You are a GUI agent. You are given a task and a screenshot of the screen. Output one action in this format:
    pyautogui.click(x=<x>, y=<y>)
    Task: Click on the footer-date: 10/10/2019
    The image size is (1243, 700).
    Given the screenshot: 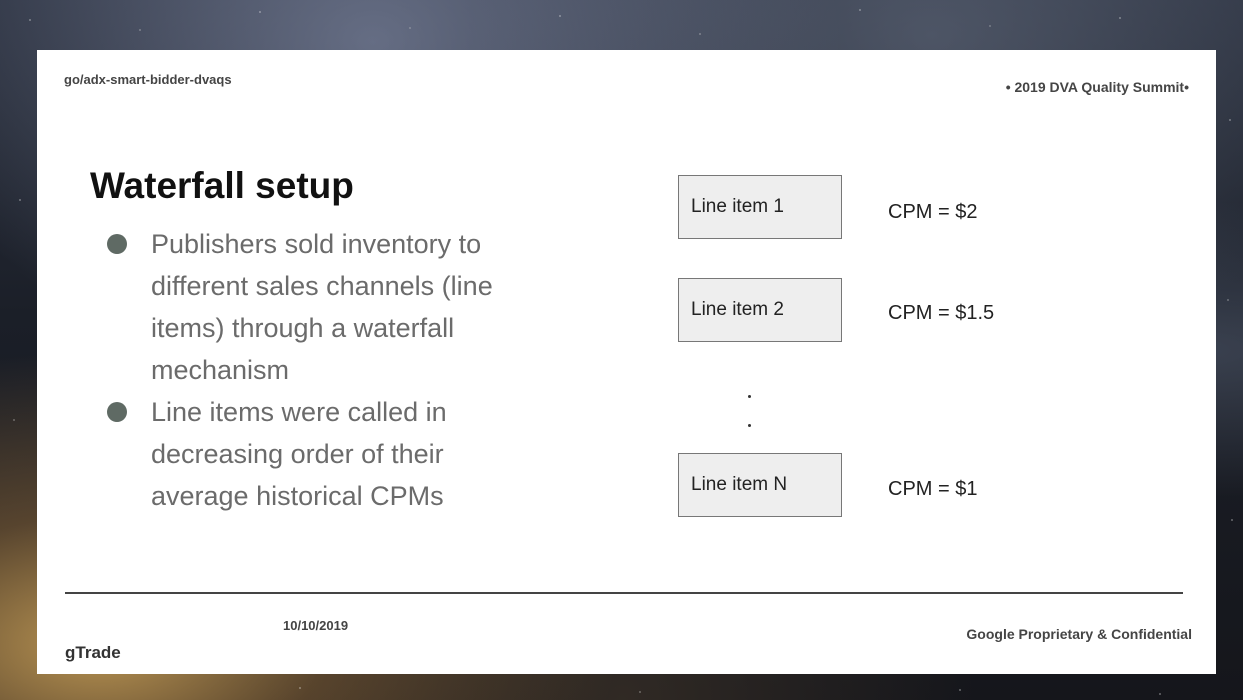 What is the action you would take?
    pyautogui.click(x=316, y=625)
    